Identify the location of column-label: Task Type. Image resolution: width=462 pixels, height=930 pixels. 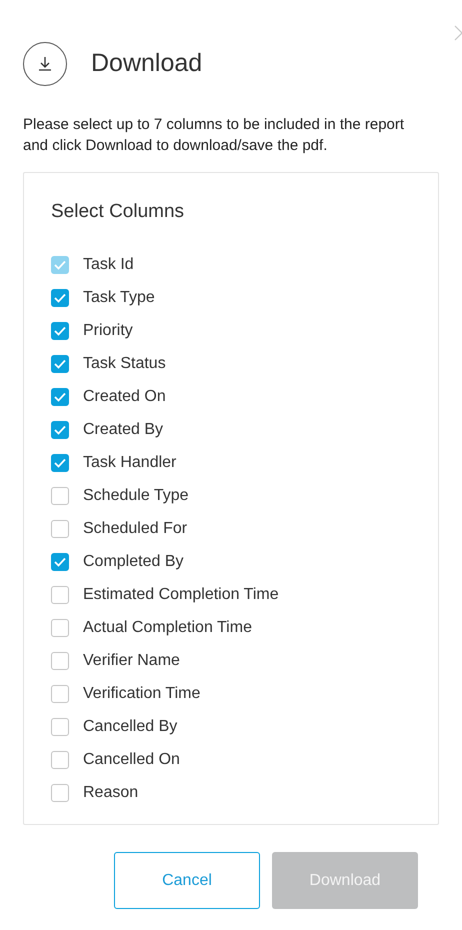
(119, 298).